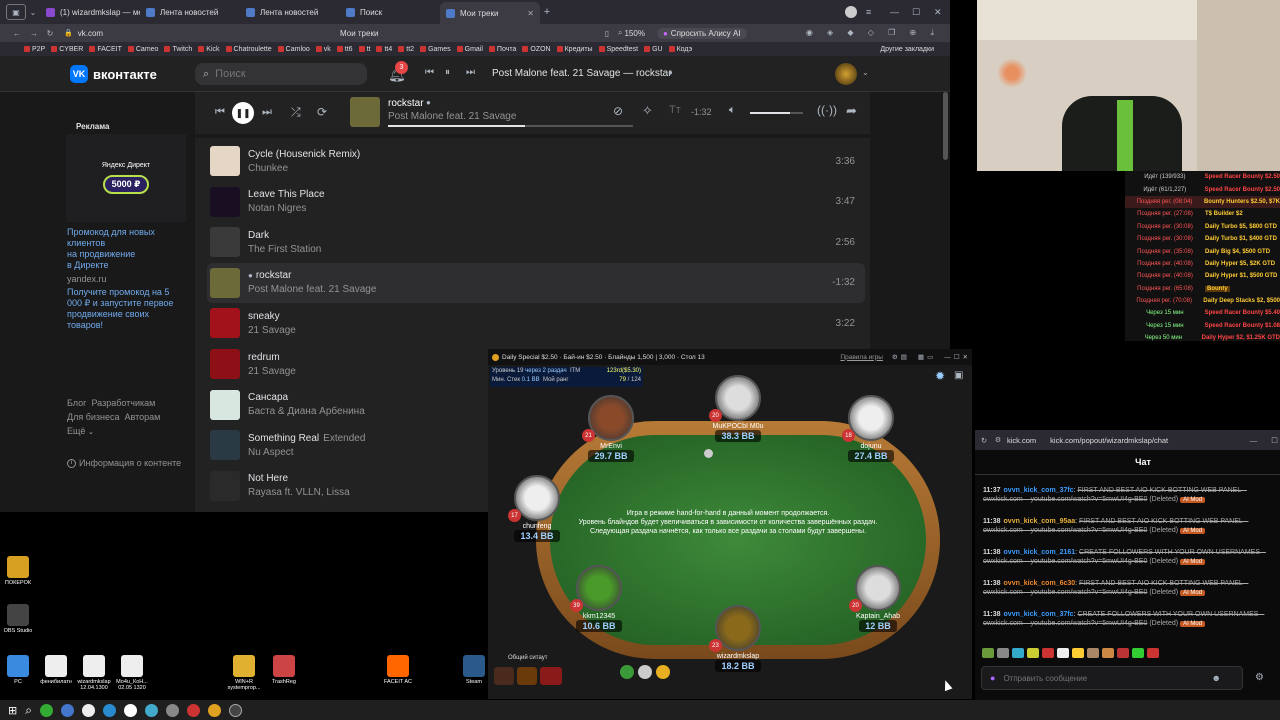 This screenshot has width=1280, height=720. What do you see at coordinates (675, 110) in the screenshot?
I see `text-icon: Tт` at bounding box center [675, 110].